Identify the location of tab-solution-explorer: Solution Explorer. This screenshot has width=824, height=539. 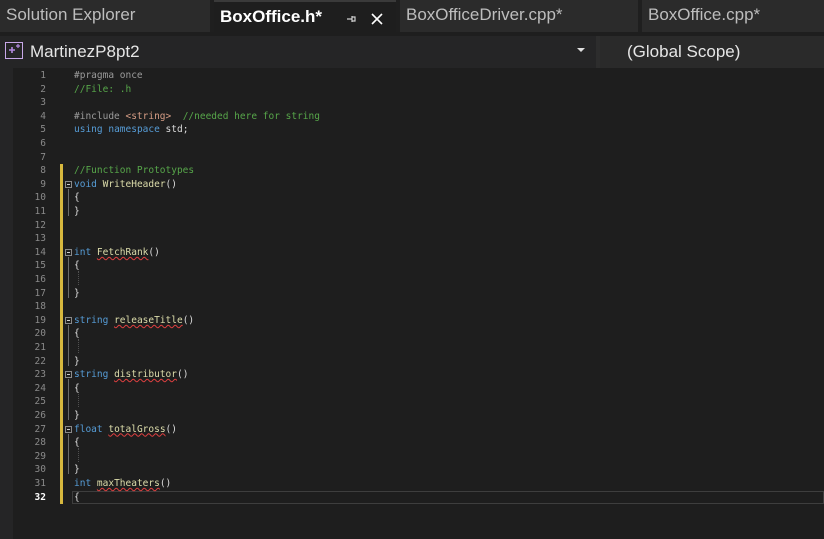
(105, 16).